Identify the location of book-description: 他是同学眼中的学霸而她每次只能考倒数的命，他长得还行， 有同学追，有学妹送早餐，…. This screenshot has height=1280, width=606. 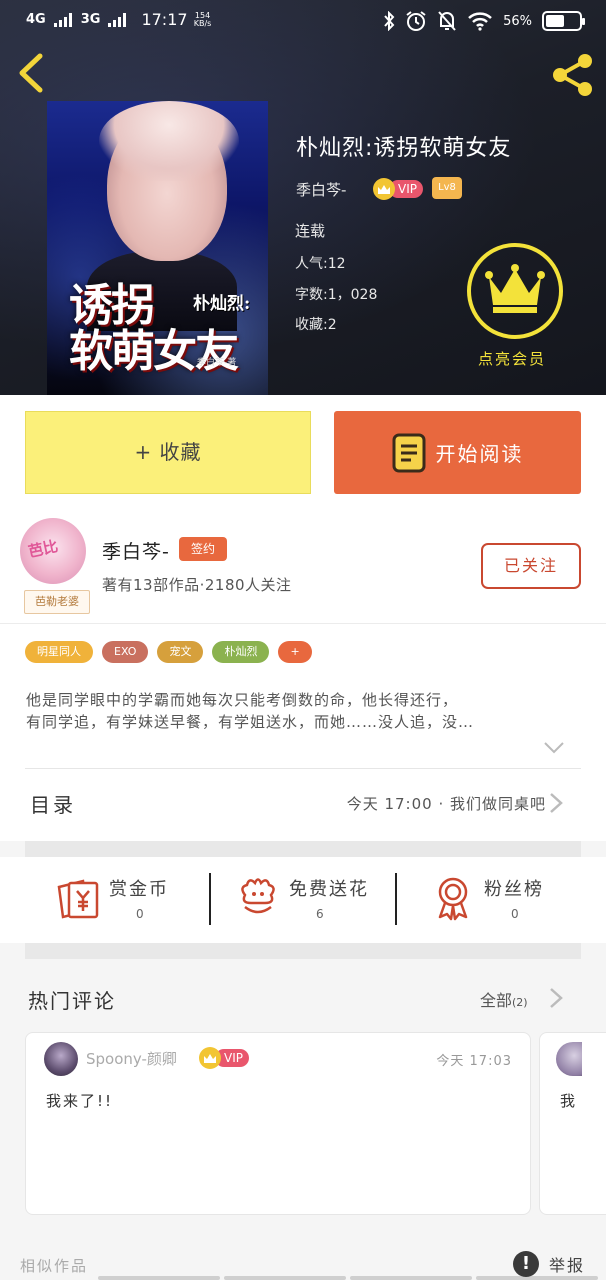
(304, 711).